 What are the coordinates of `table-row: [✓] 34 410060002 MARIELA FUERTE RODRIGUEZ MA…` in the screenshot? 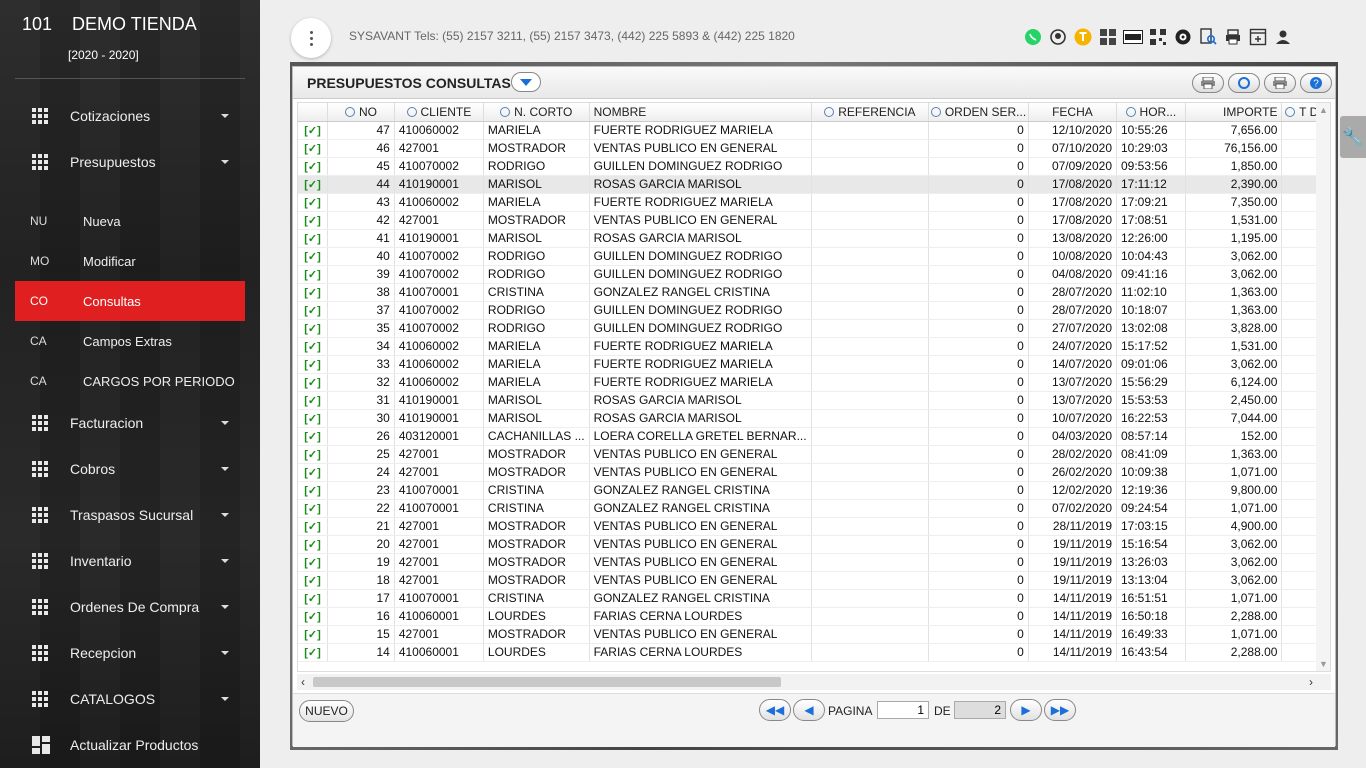 It's located at (814, 346).